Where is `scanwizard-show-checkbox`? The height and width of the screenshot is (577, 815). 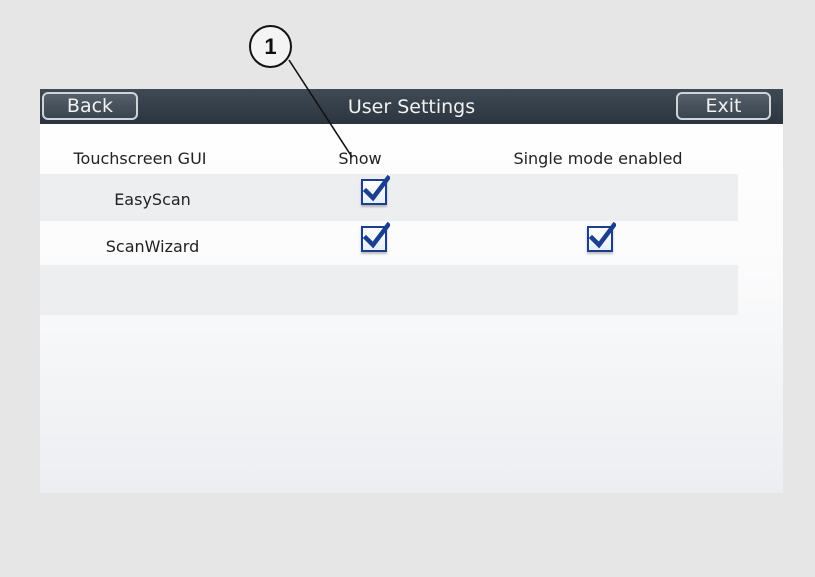 scanwizard-show-checkbox is located at coordinates (375, 237).